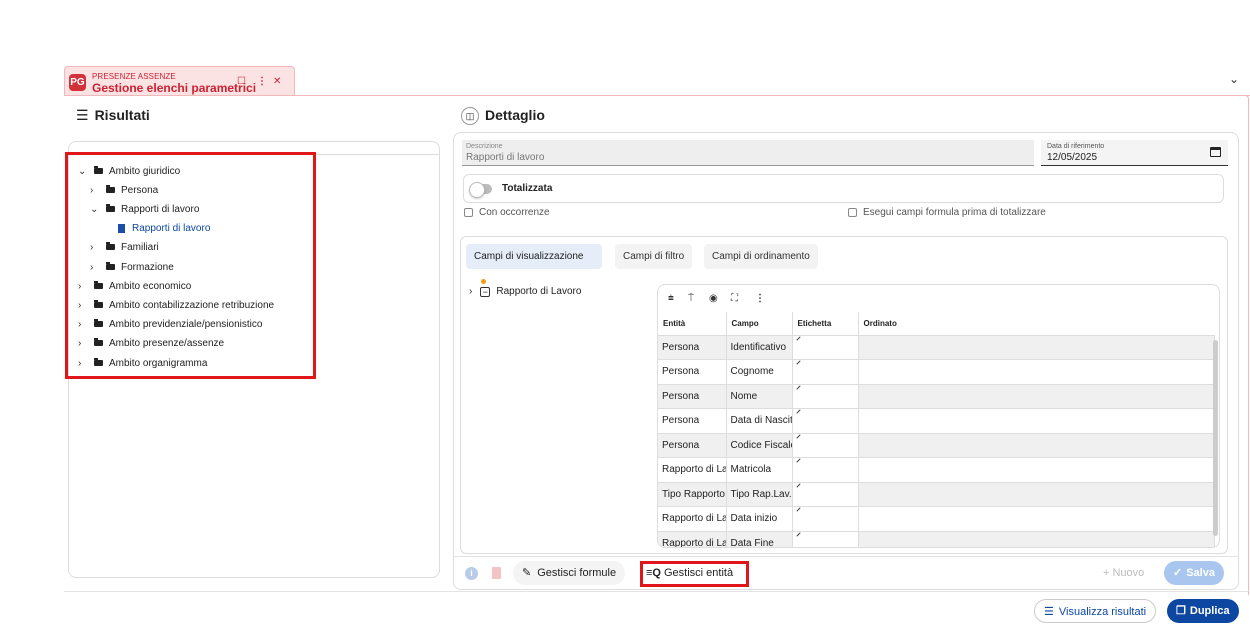  Describe the element at coordinates (539, 291) in the screenshot. I see `entity-label: Rapporto di Lavoro` at that location.